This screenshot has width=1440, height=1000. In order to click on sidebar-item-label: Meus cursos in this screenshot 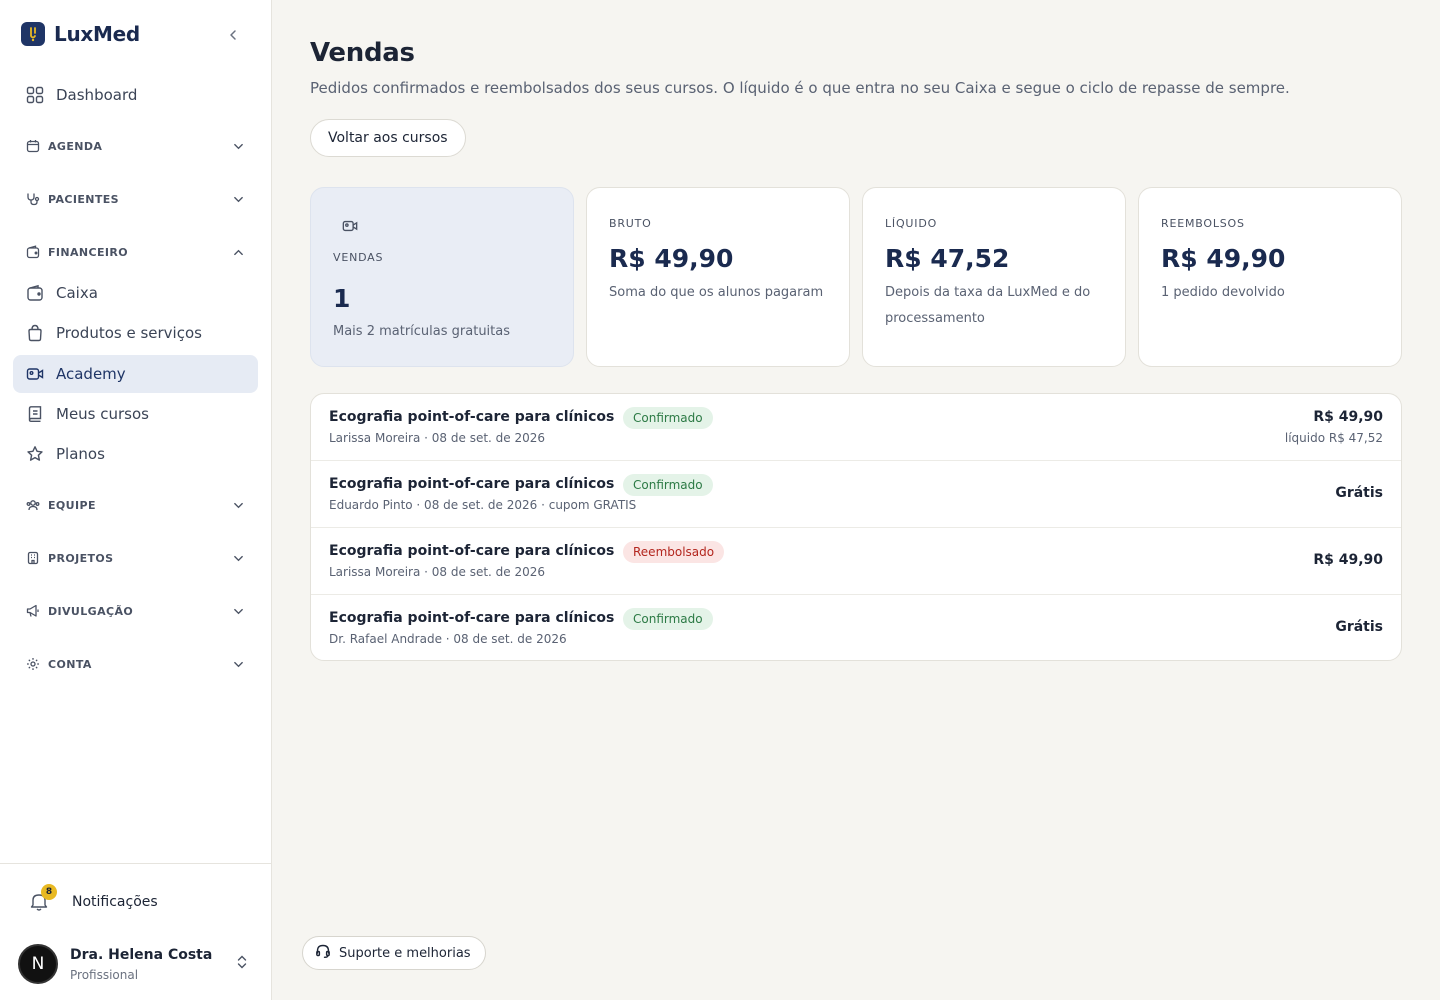, I will do `click(102, 414)`.